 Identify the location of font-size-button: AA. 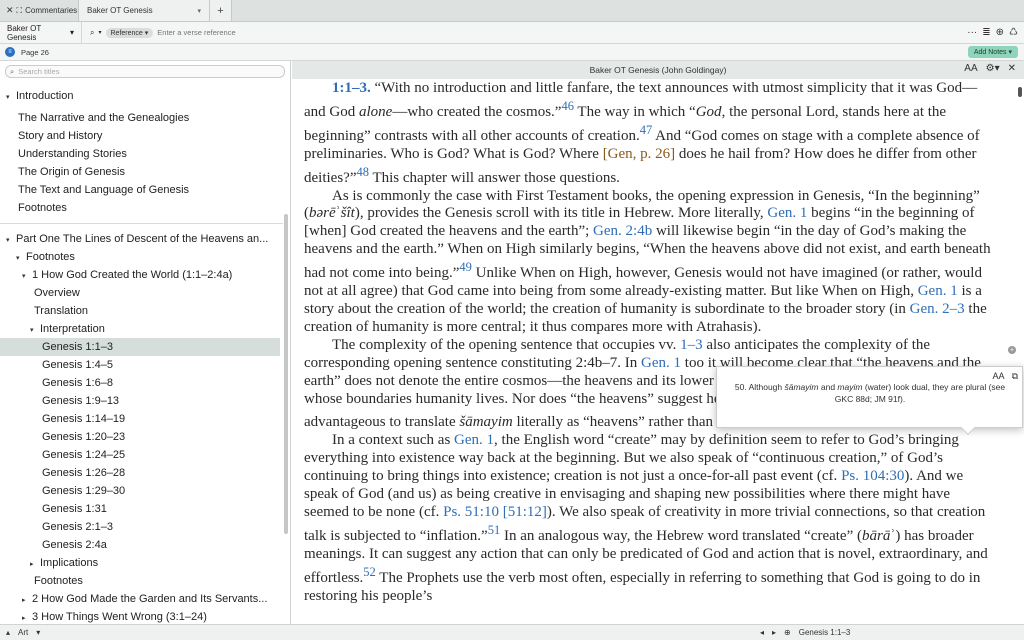
(970, 68).